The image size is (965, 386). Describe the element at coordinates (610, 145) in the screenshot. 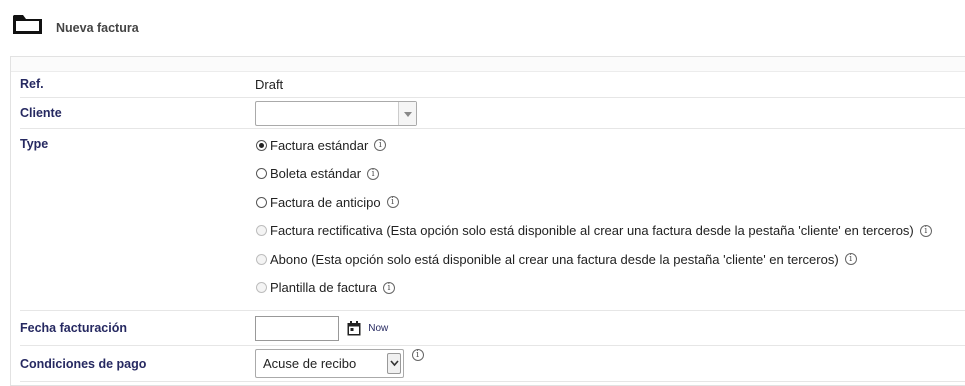

I see `type-option-factura-estandar: Factura estándar i` at that location.